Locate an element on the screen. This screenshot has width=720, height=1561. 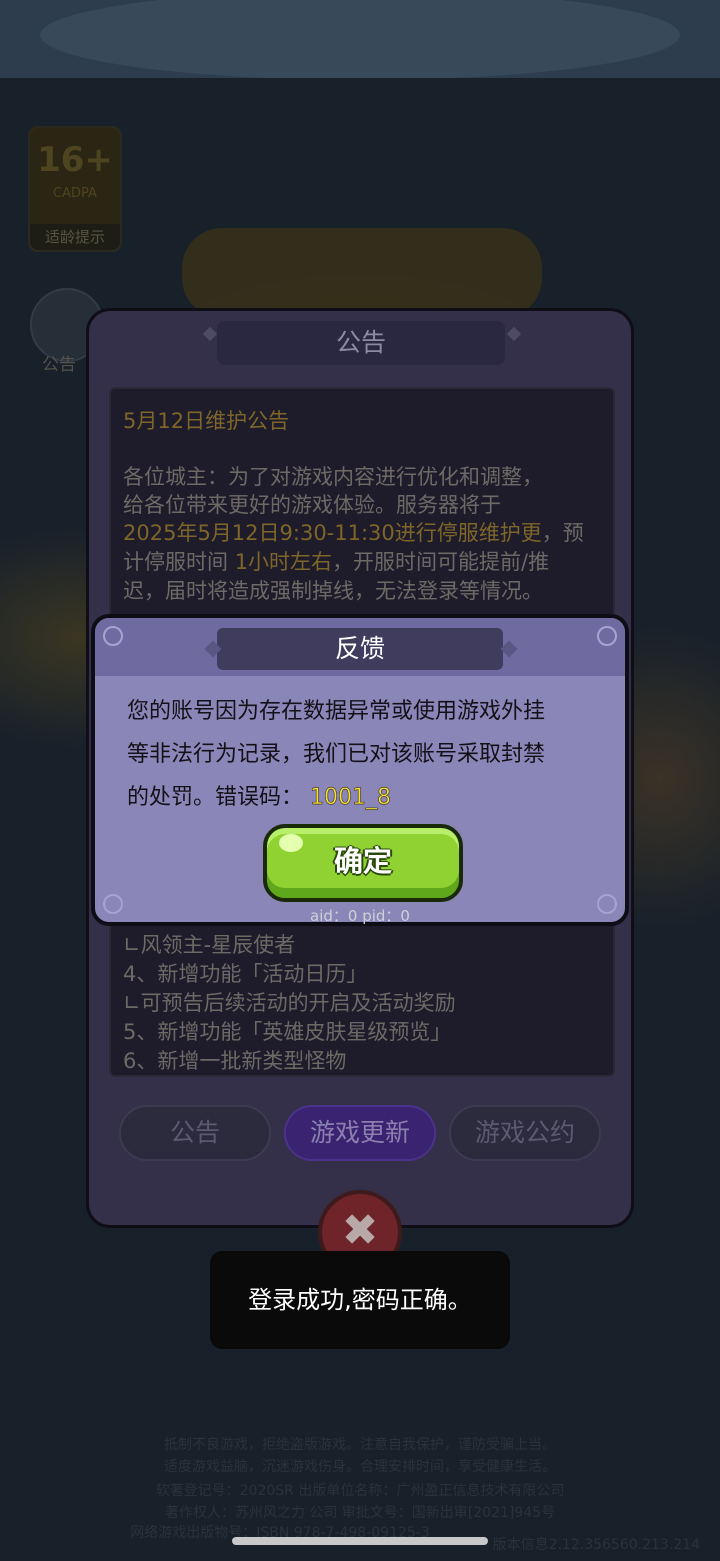
content-line: 计停服时间 1小时左右，开服时间可能提前/推 is located at coordinates (336, 561).